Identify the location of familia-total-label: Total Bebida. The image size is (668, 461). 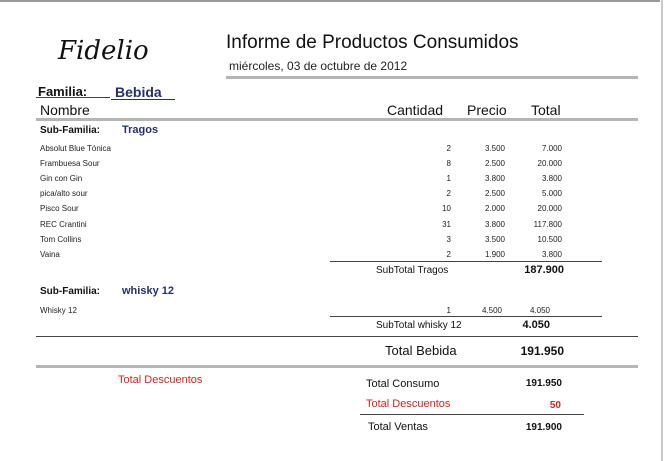
(421, 350).